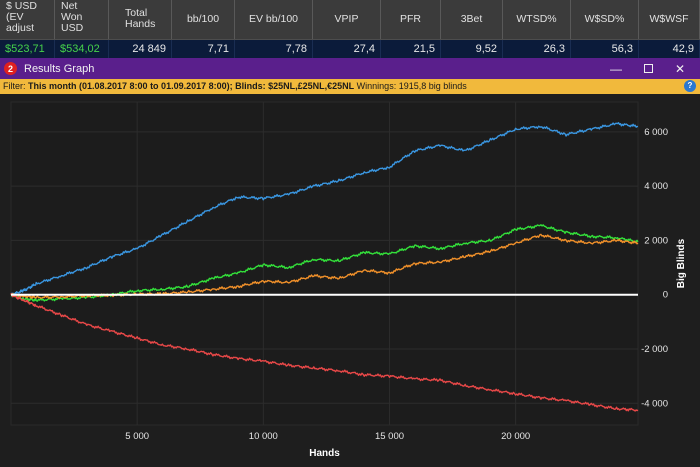 Image resolution: width=700 pixels, height=467 pixels. Describe the element at coordinates (690, 86) in the screenshot. I see `help-icon: ?` at that location.